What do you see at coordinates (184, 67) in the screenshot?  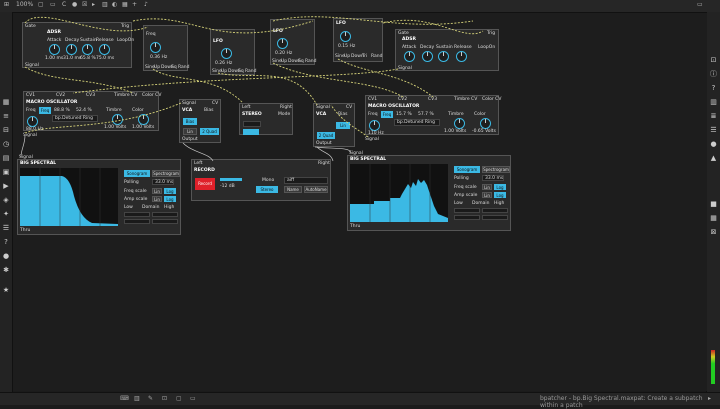 I see `lfo1-wave-rand: Rand` at bounding box center [184, 67].